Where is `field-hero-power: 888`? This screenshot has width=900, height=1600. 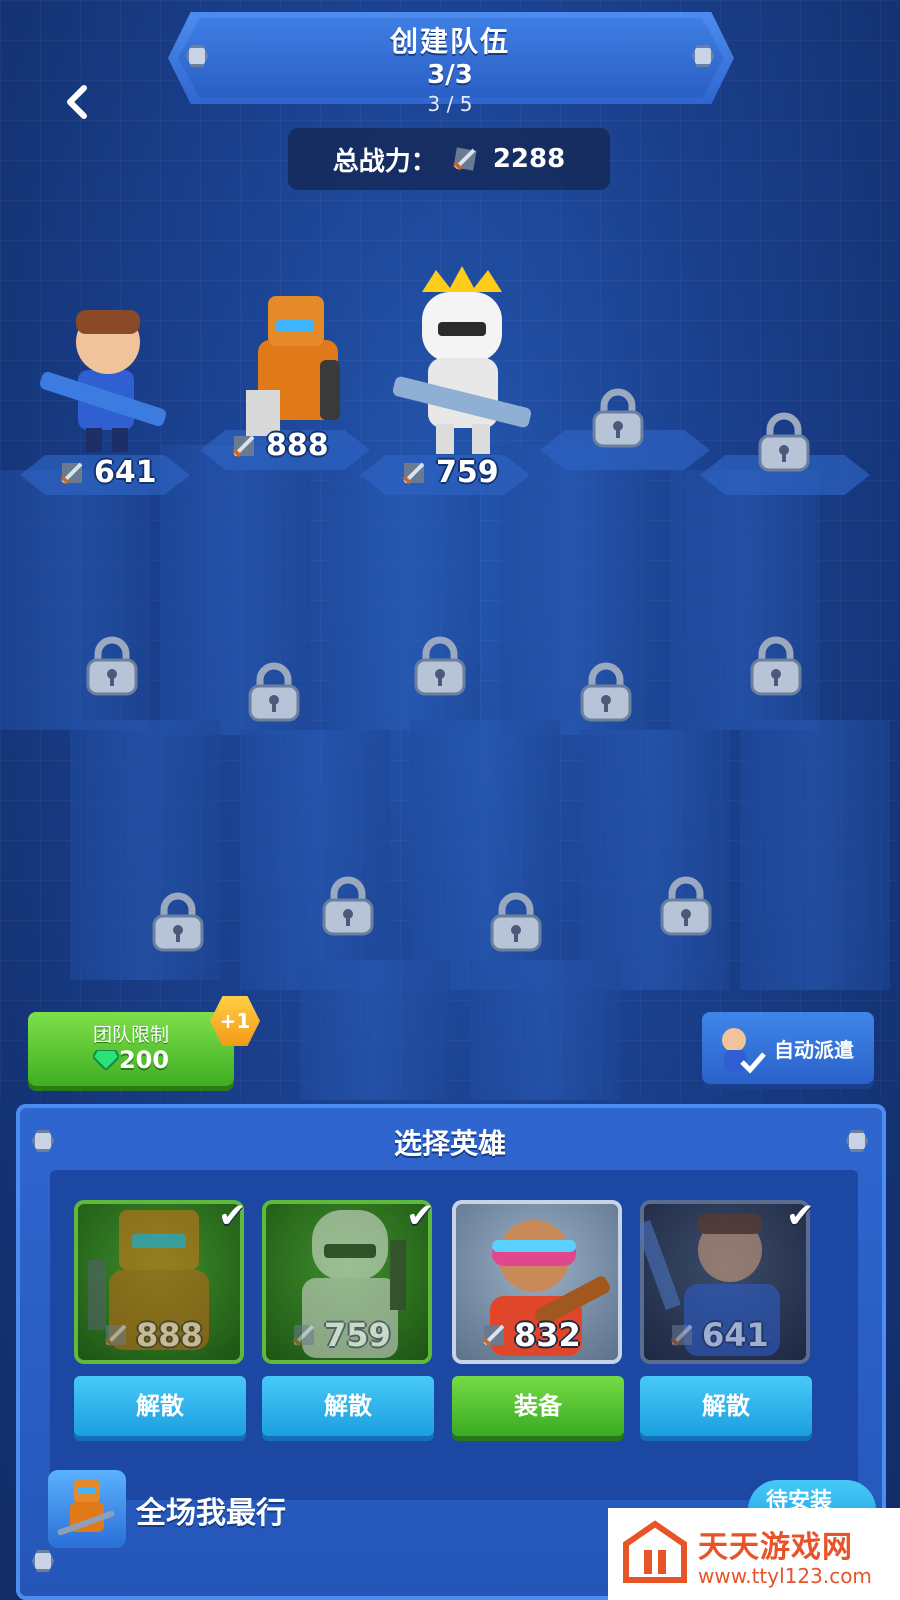
field-hero-power: 888 is located at coordinates (279, 445).